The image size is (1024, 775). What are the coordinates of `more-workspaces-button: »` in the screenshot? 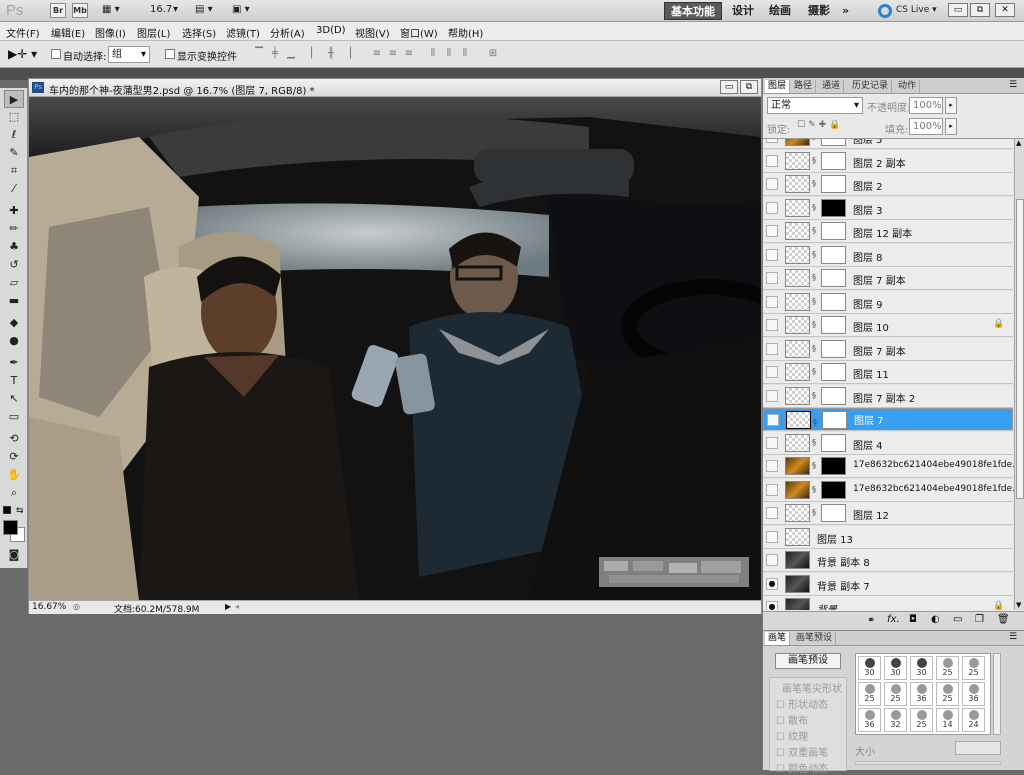 It's located at (845, 11).